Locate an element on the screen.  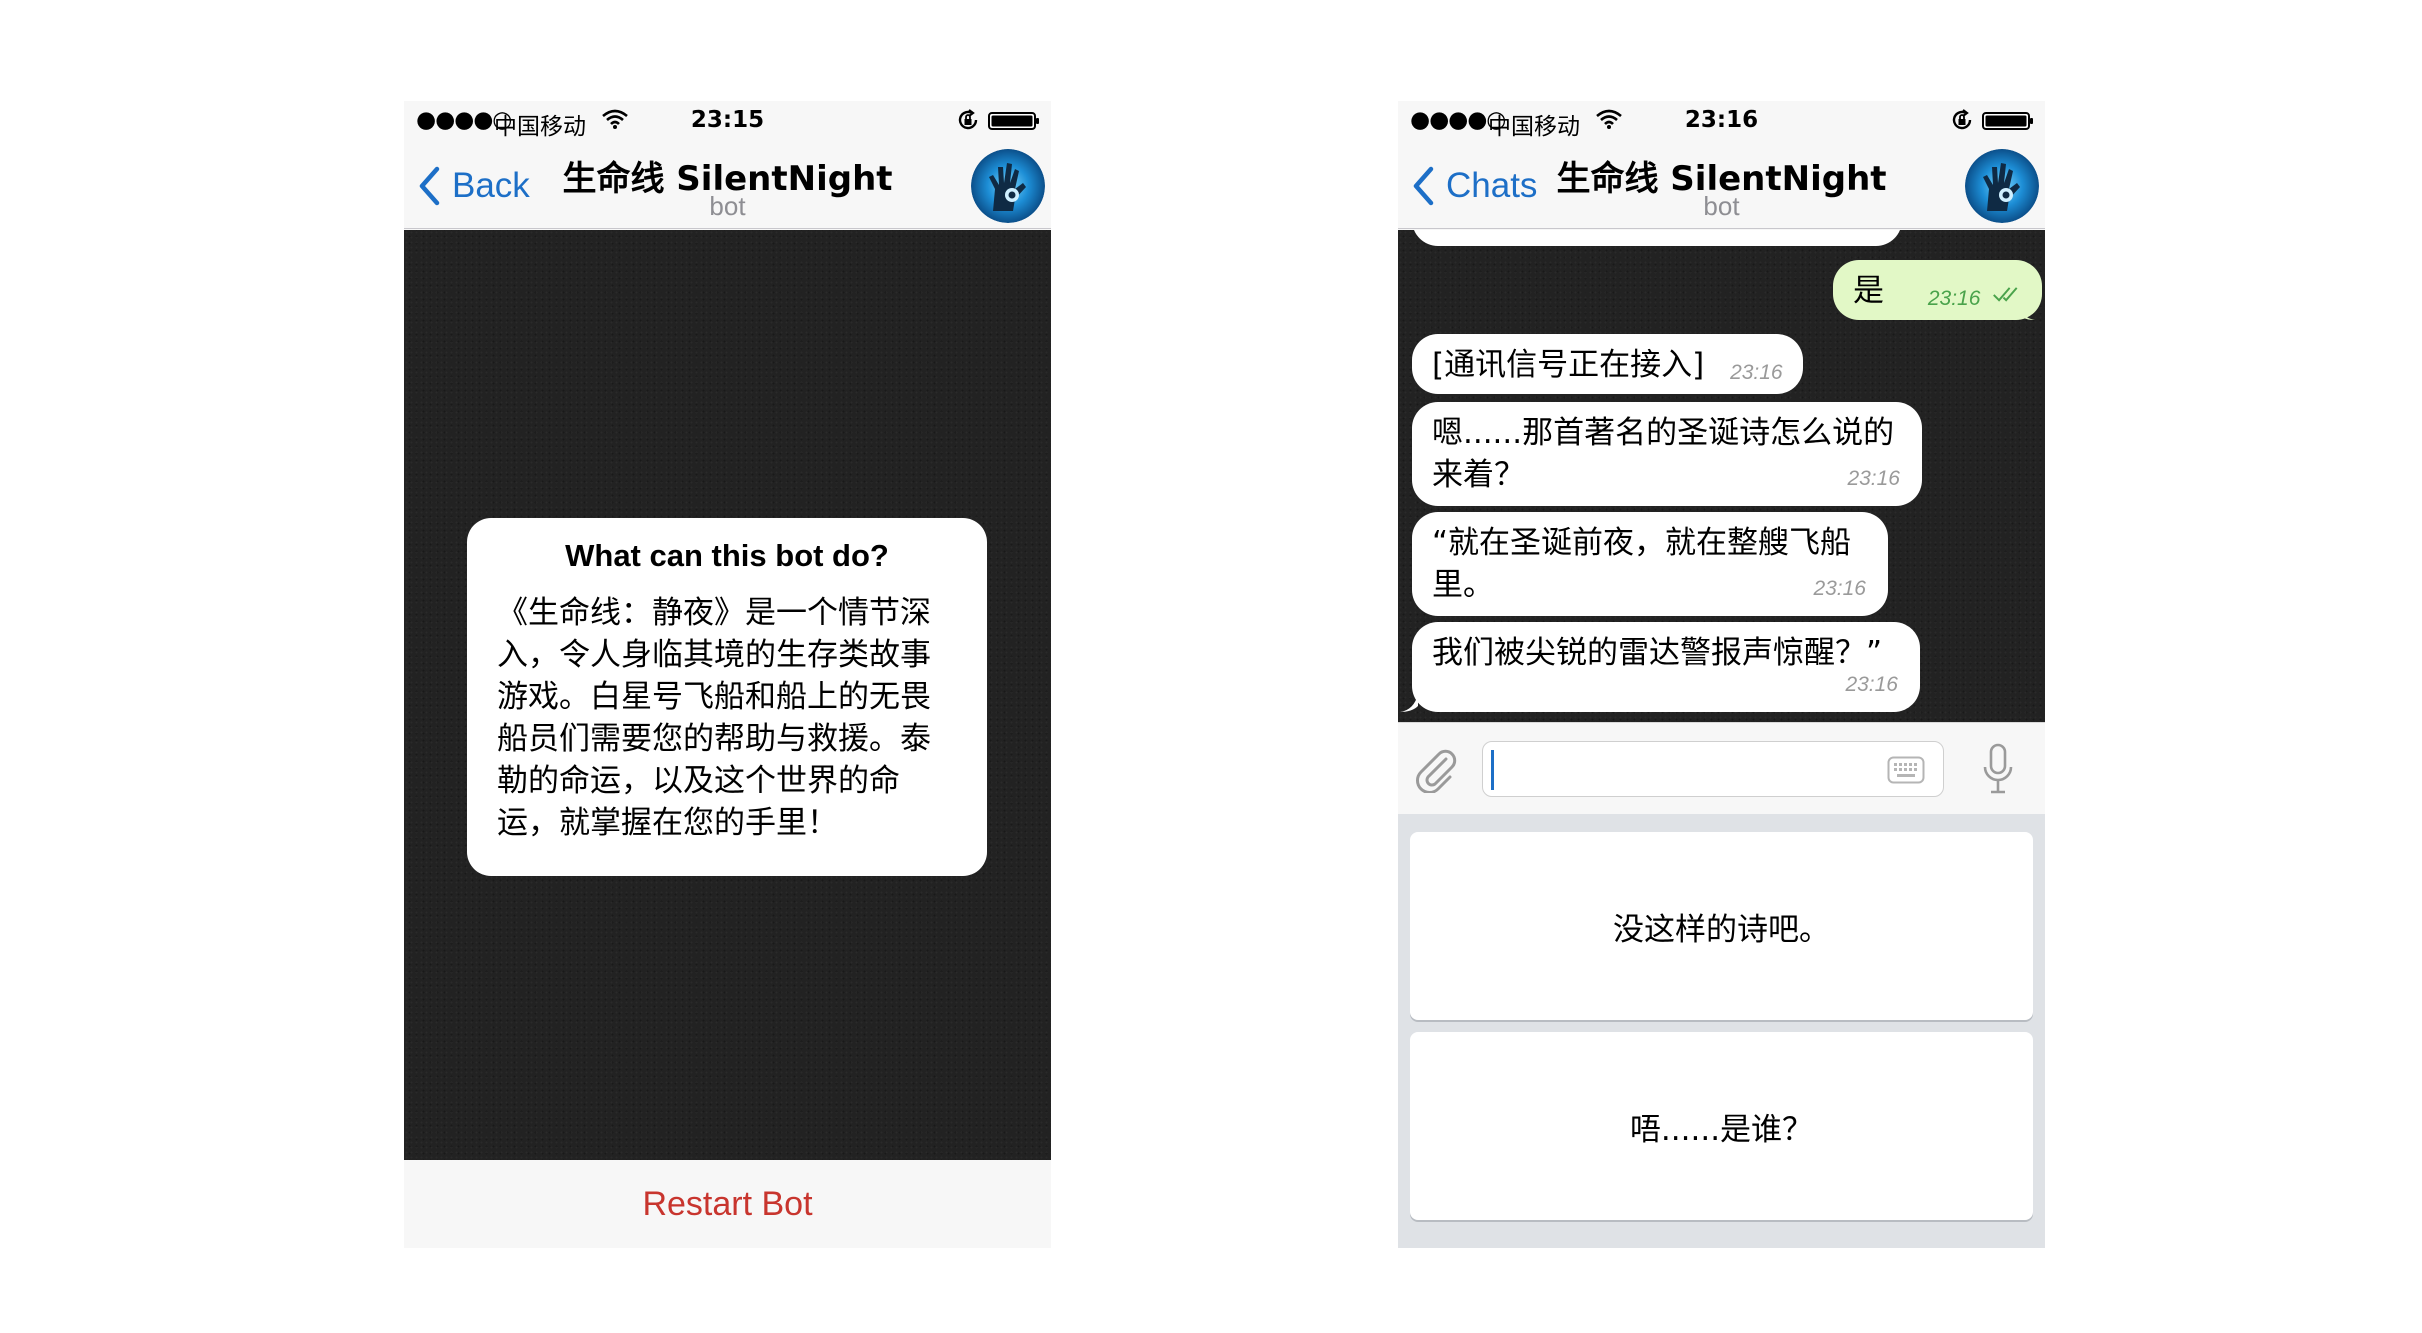
status-bar: ●●●●○ 中国移动 23:15 is located at coordinates (727, 121).